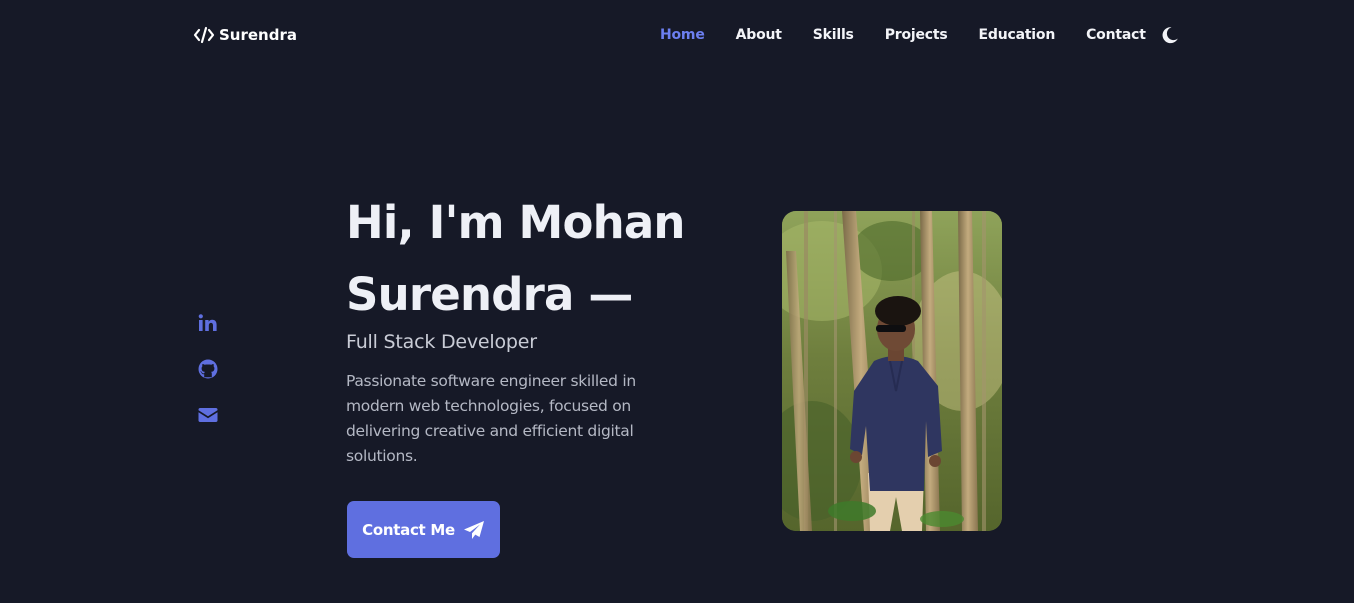 This screenshot has height=603, width=1354. What do you see at coordinates (473, 529) in the screenshot?
I see `paper-plane-icon` at bounding box center [473, 529].